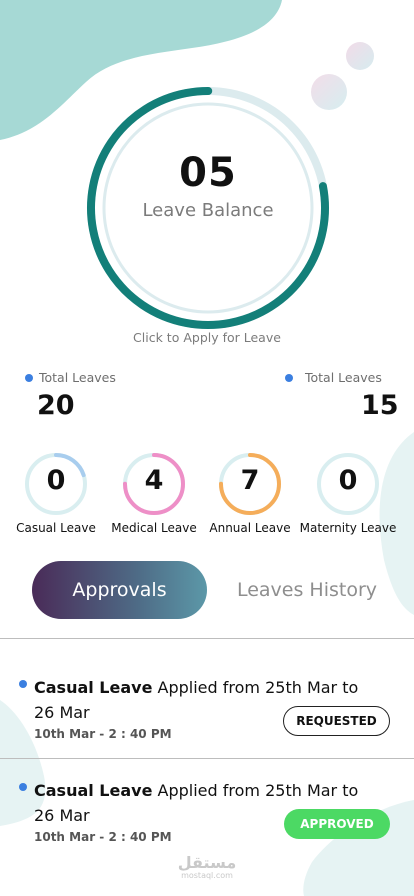 Image resolution: width=414 pixels, height=896 pixels. I want to click on leave-type-count: 7, so click(250, 480).